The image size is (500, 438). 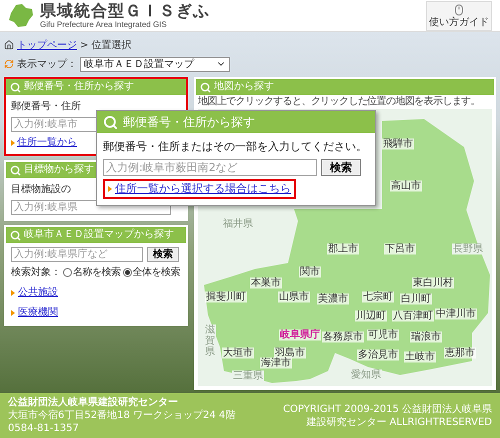 What do you see at coordinates (459, 10) in the screenshot?
I see `mouse-icon` at bounding box center [459, 10].